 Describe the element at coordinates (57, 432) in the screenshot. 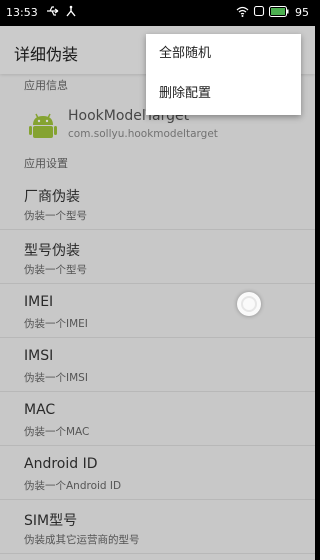

I see `pref-summary: 伪装一个MAC` at that location.